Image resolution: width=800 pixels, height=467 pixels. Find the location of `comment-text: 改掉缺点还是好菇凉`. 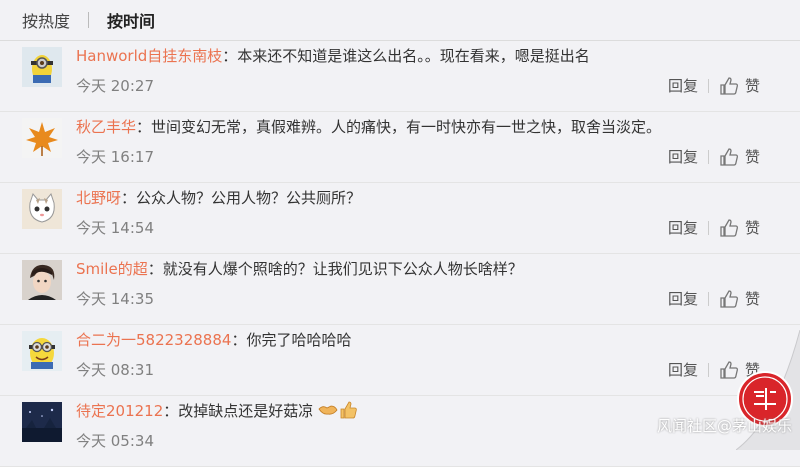

comment-text: 改掉缺点还是好菇凉 is located at coordinates (246, 411).